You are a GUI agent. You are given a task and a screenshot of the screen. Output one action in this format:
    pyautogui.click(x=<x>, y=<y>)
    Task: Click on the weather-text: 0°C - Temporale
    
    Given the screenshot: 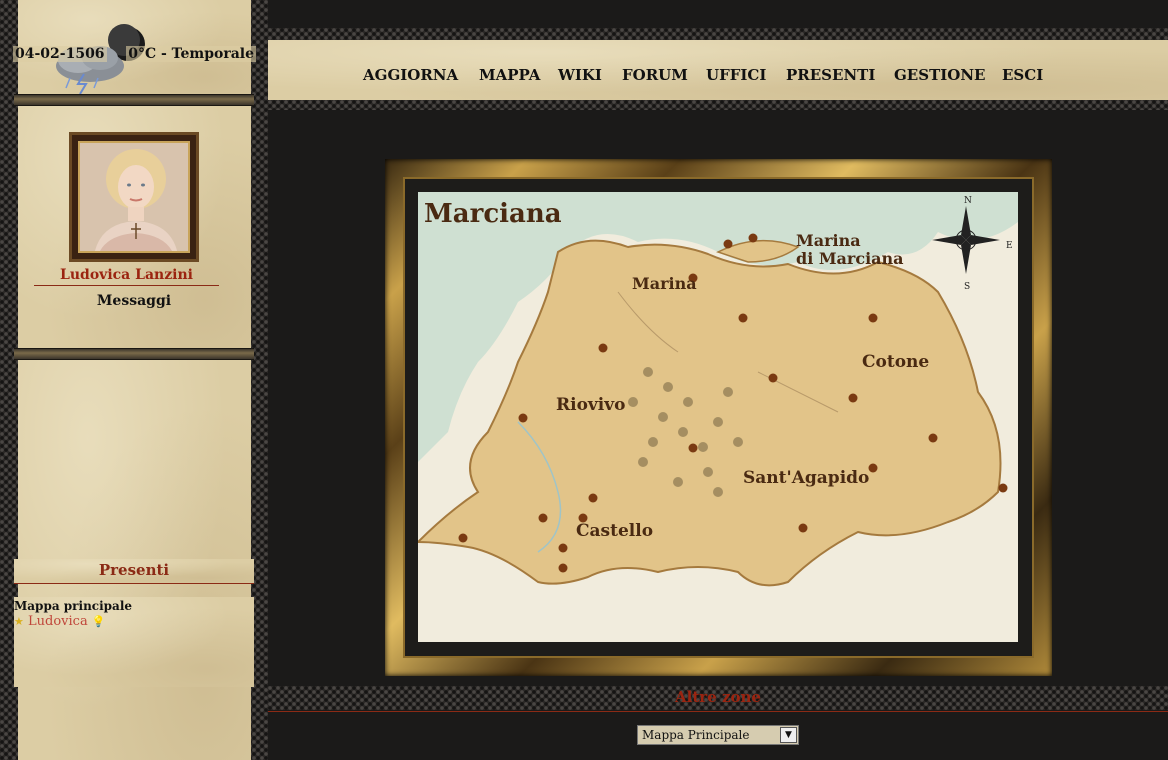 What is the action you would take?
    pyautogui.click(x=191, y=54)
    